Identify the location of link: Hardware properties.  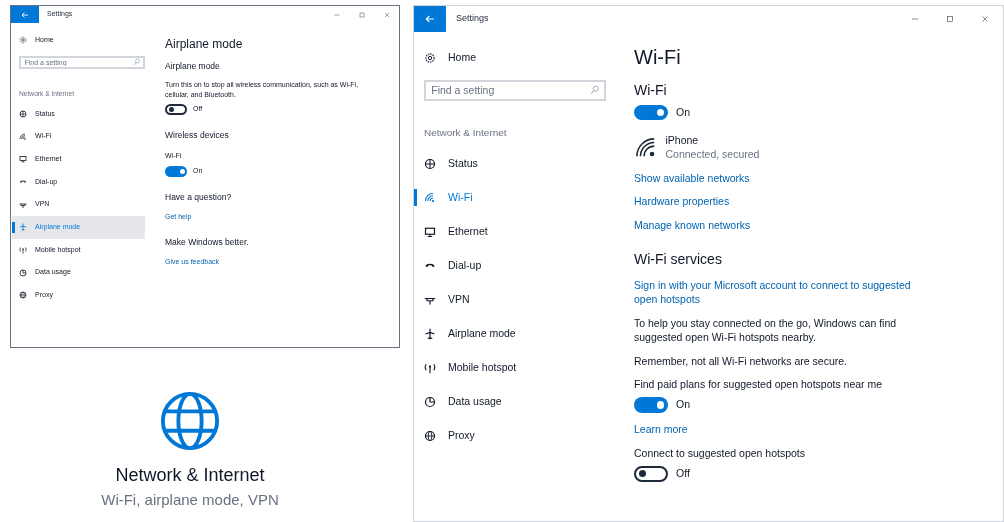
(682, 201).